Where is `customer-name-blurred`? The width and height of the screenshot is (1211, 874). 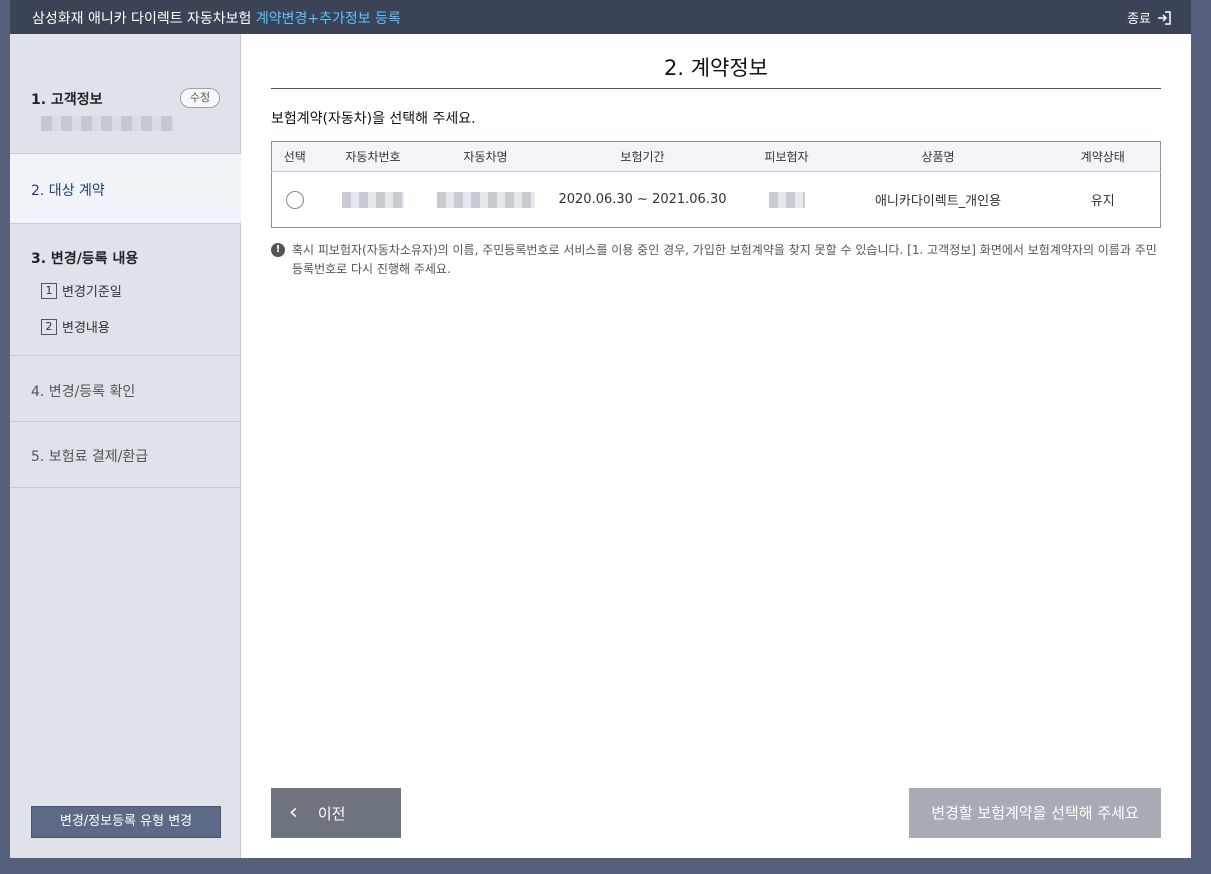 customer-name-blurred is located at coordinates (107, 123).